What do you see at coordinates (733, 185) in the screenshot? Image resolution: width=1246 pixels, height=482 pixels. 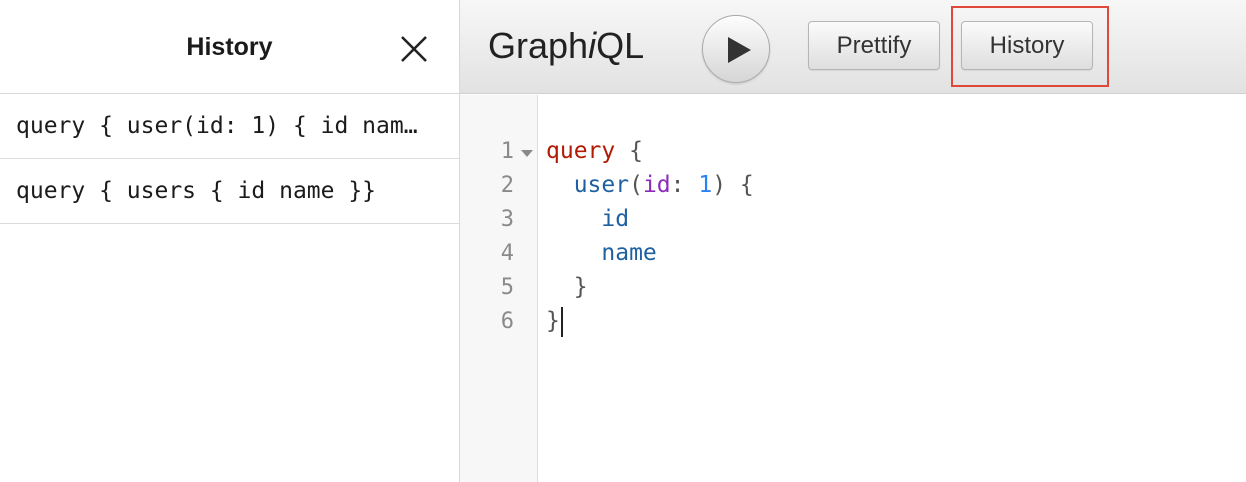 I see `punctuation-token: ) {` at bounding box center [733, 185].